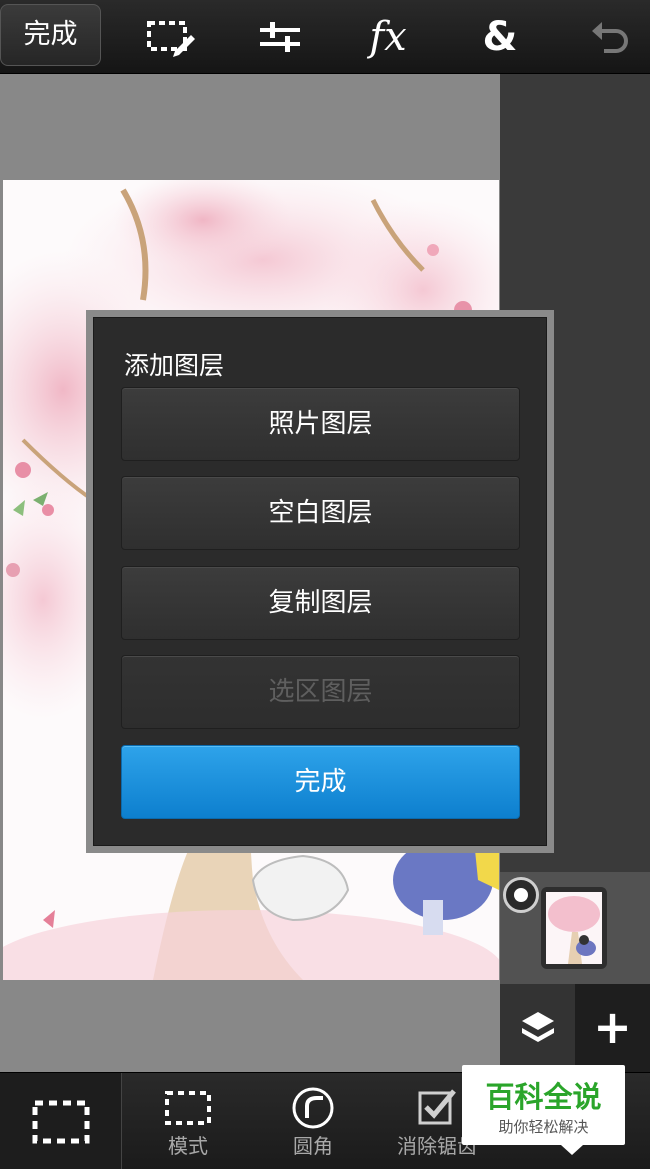 The image size is (650, 1169). What do you see at coordinates (188, 1146) in the screenshot?
I see `mode-tool-label: 模式` at bounding box center [188, 1146].